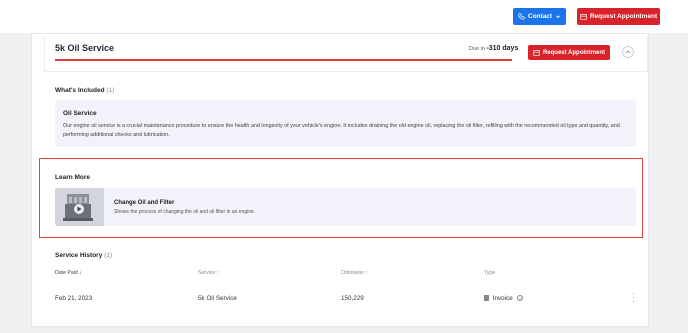 The height and width of the screenshot is (333, 688). What do you see at coordinates (521, 16) in the screenshot?
I see `phone-icon` at bounding box center [521, 16].